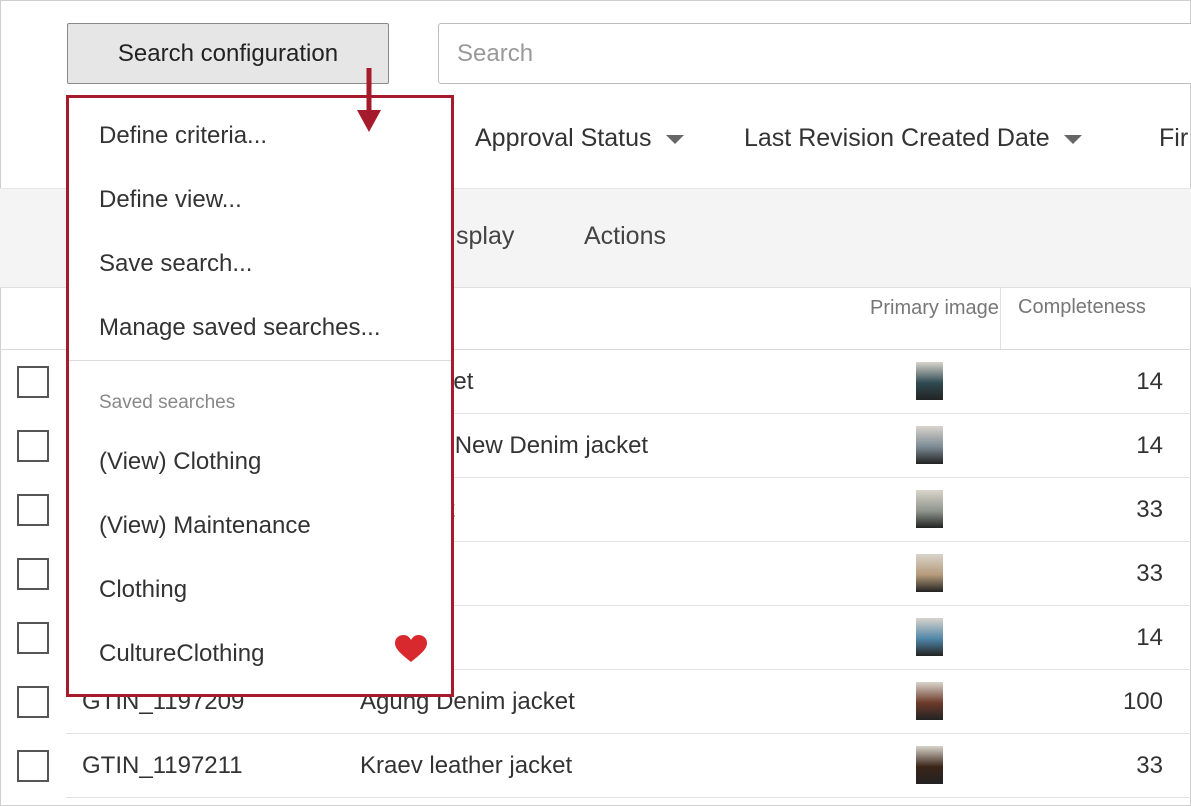 The height and width of the screenshot is (806, 1191). I want to click on heart-icon, so click(411, 649).